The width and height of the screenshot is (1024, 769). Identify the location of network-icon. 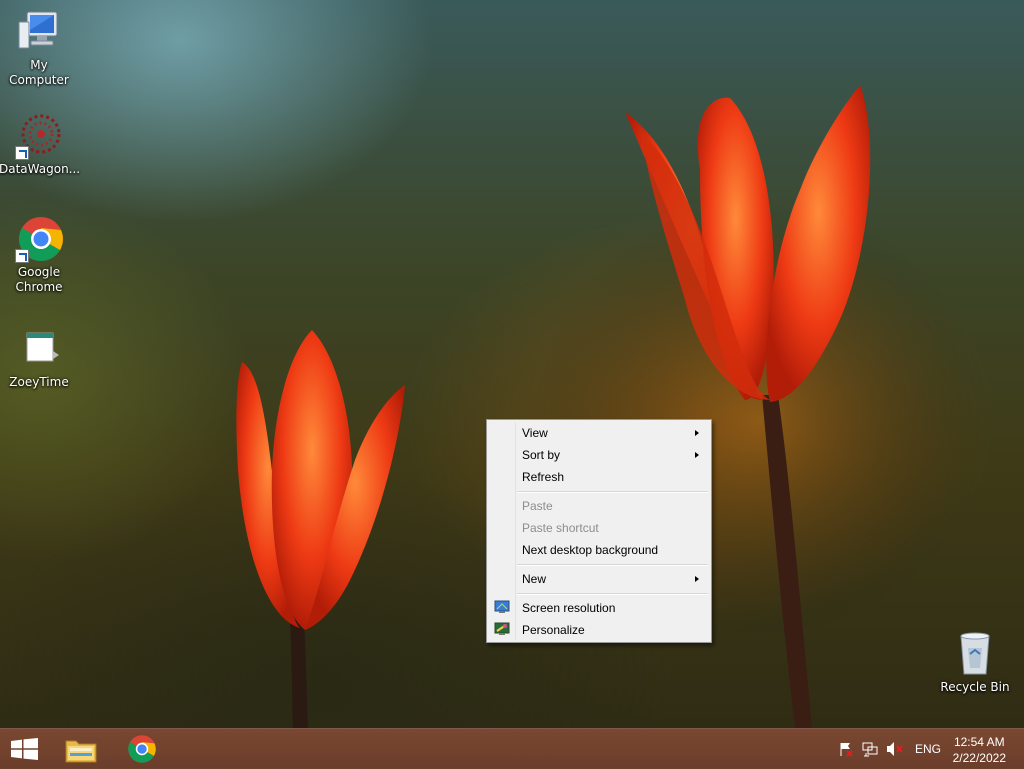
(870, 749).